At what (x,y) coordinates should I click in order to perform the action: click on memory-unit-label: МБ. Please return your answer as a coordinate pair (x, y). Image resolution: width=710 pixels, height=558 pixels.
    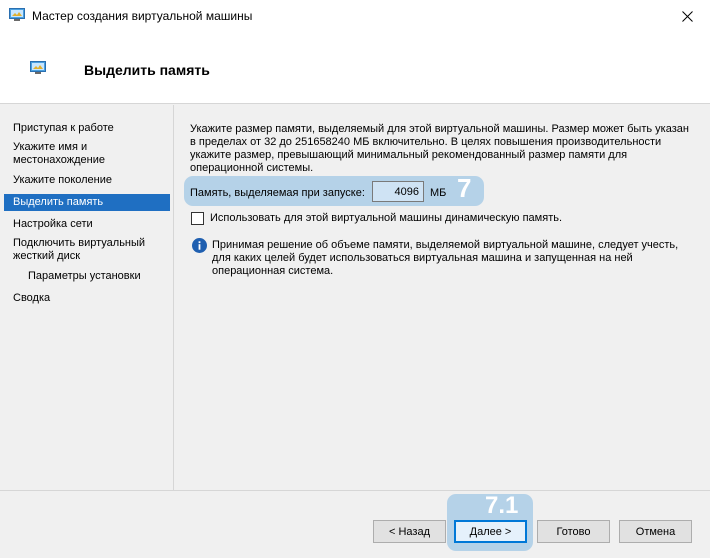
    Looking at the image, I should click on (438, 193).